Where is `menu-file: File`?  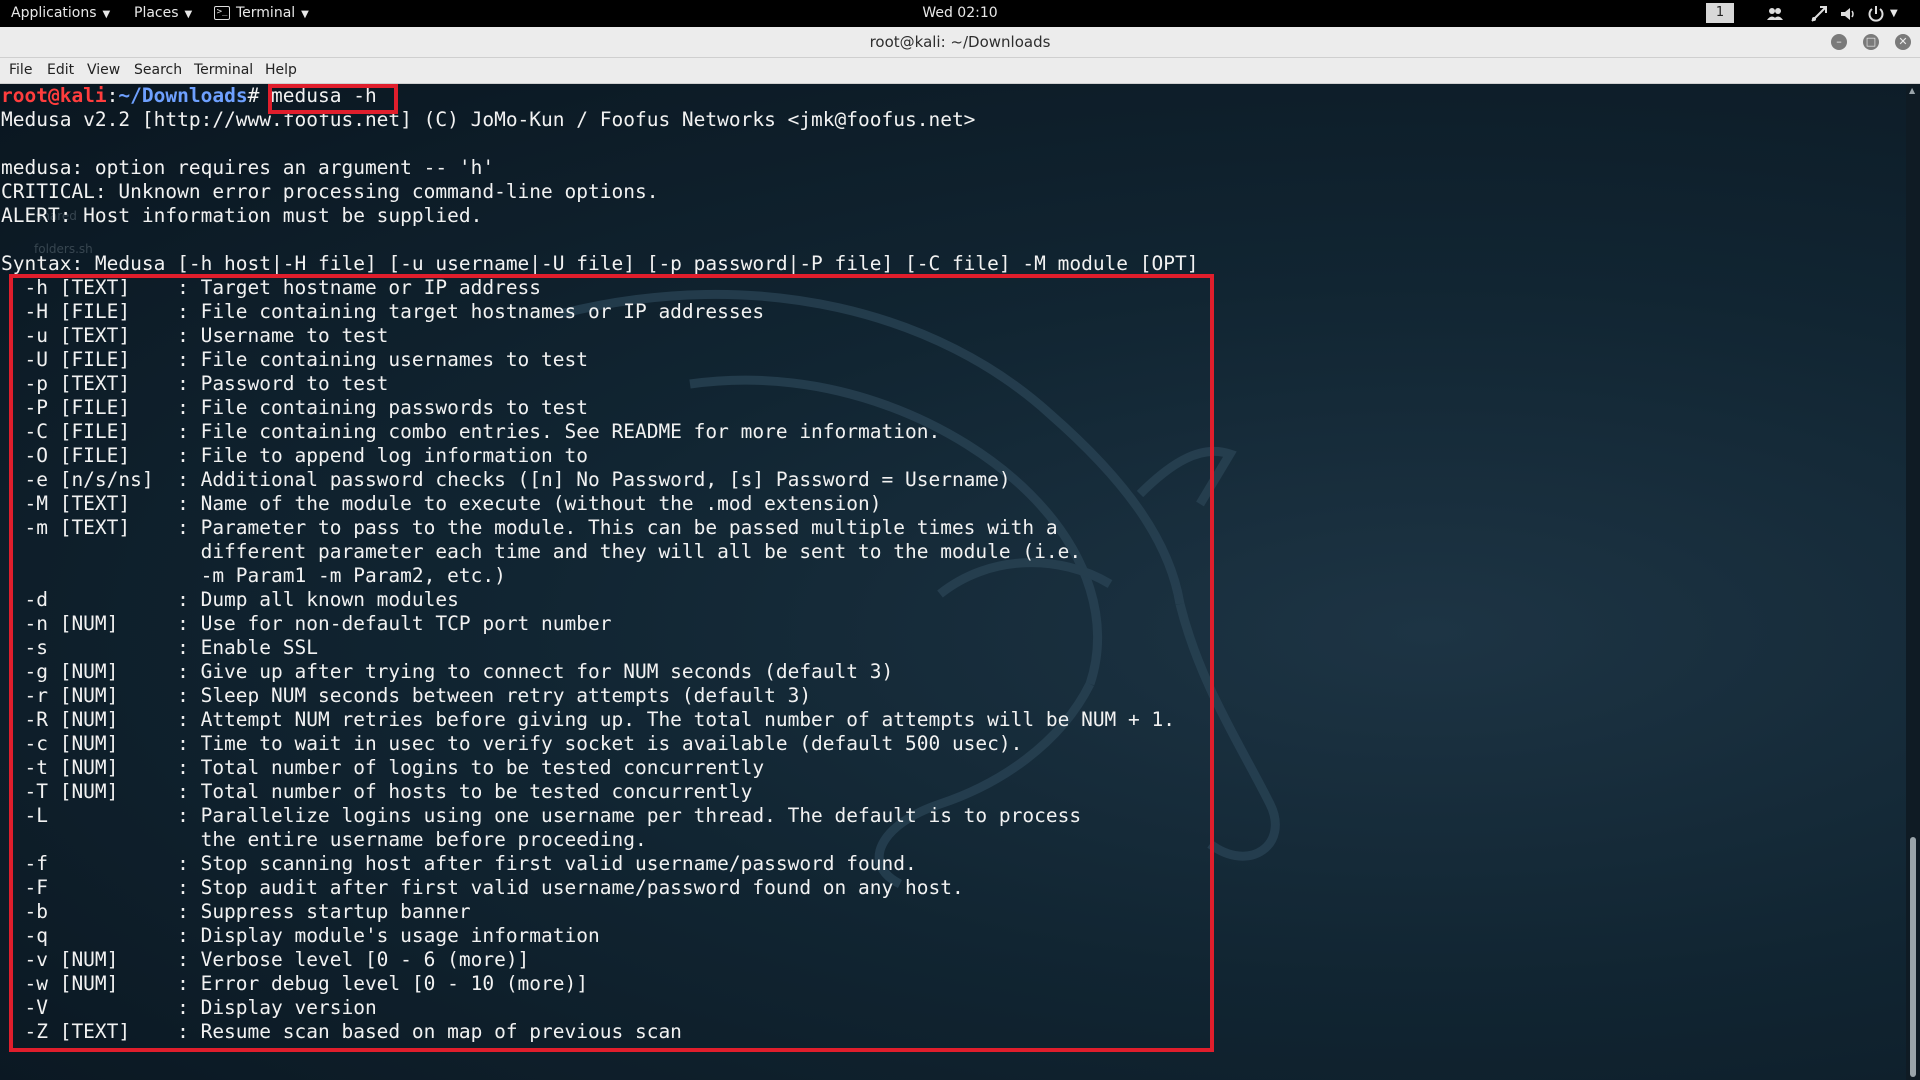 menu-file: File is located at coordinates (20, 70).